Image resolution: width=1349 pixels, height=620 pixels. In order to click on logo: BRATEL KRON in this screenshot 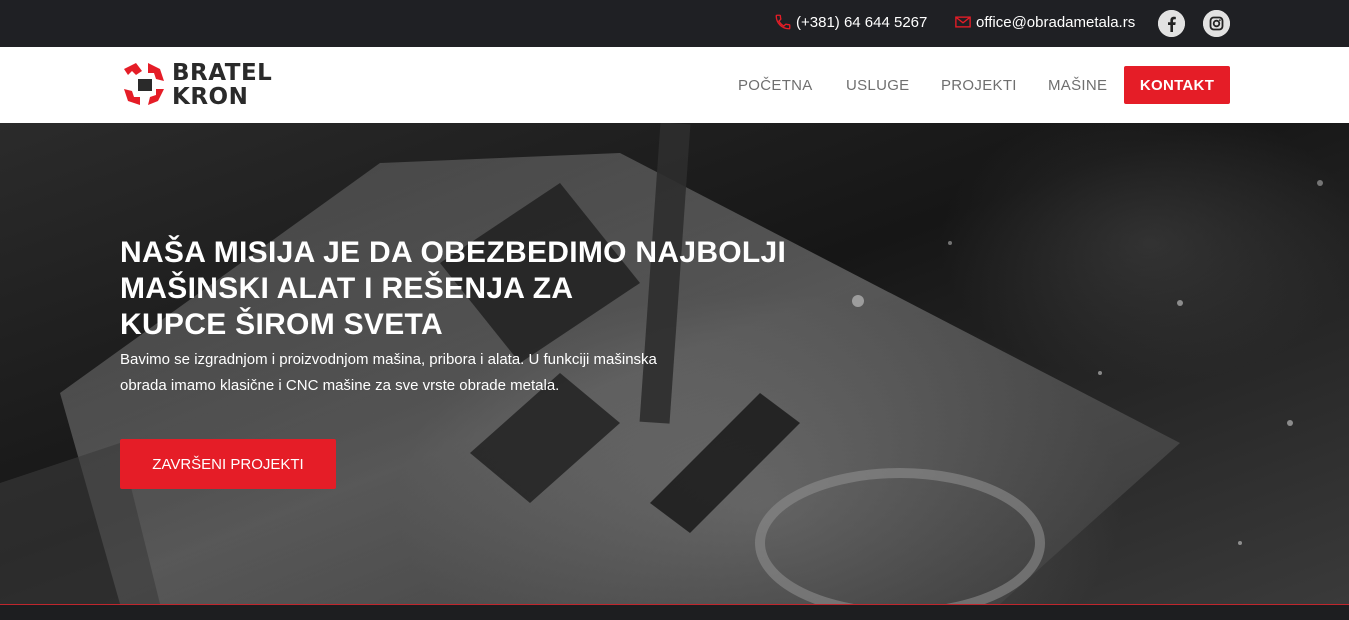, I will do `click(207, 85)`.